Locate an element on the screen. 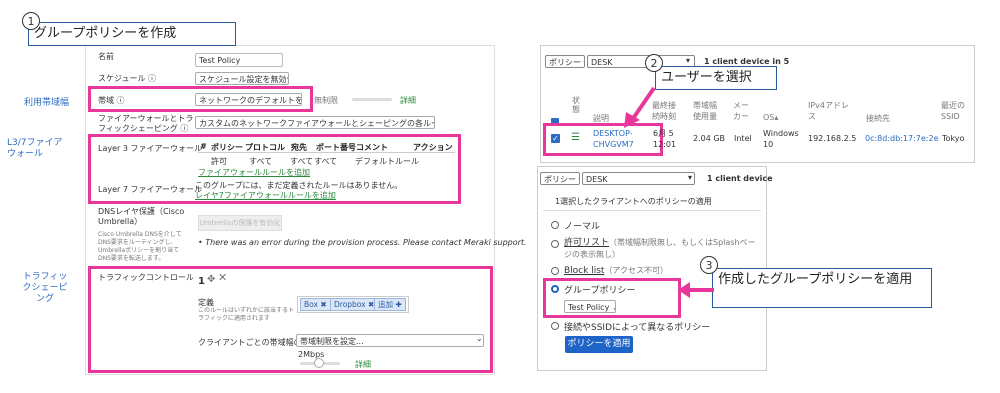 This screenshot has height=393, width=1000. l3-cell-port: すべて is located at coordinates (326, 161).